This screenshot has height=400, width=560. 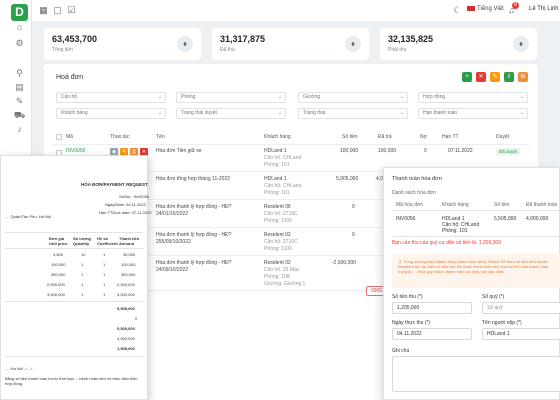 What do you see at coordinates (126, 348) in the screenshot?
I see `doc-remaining: 1,505,000` at bounding box center [126, 348].